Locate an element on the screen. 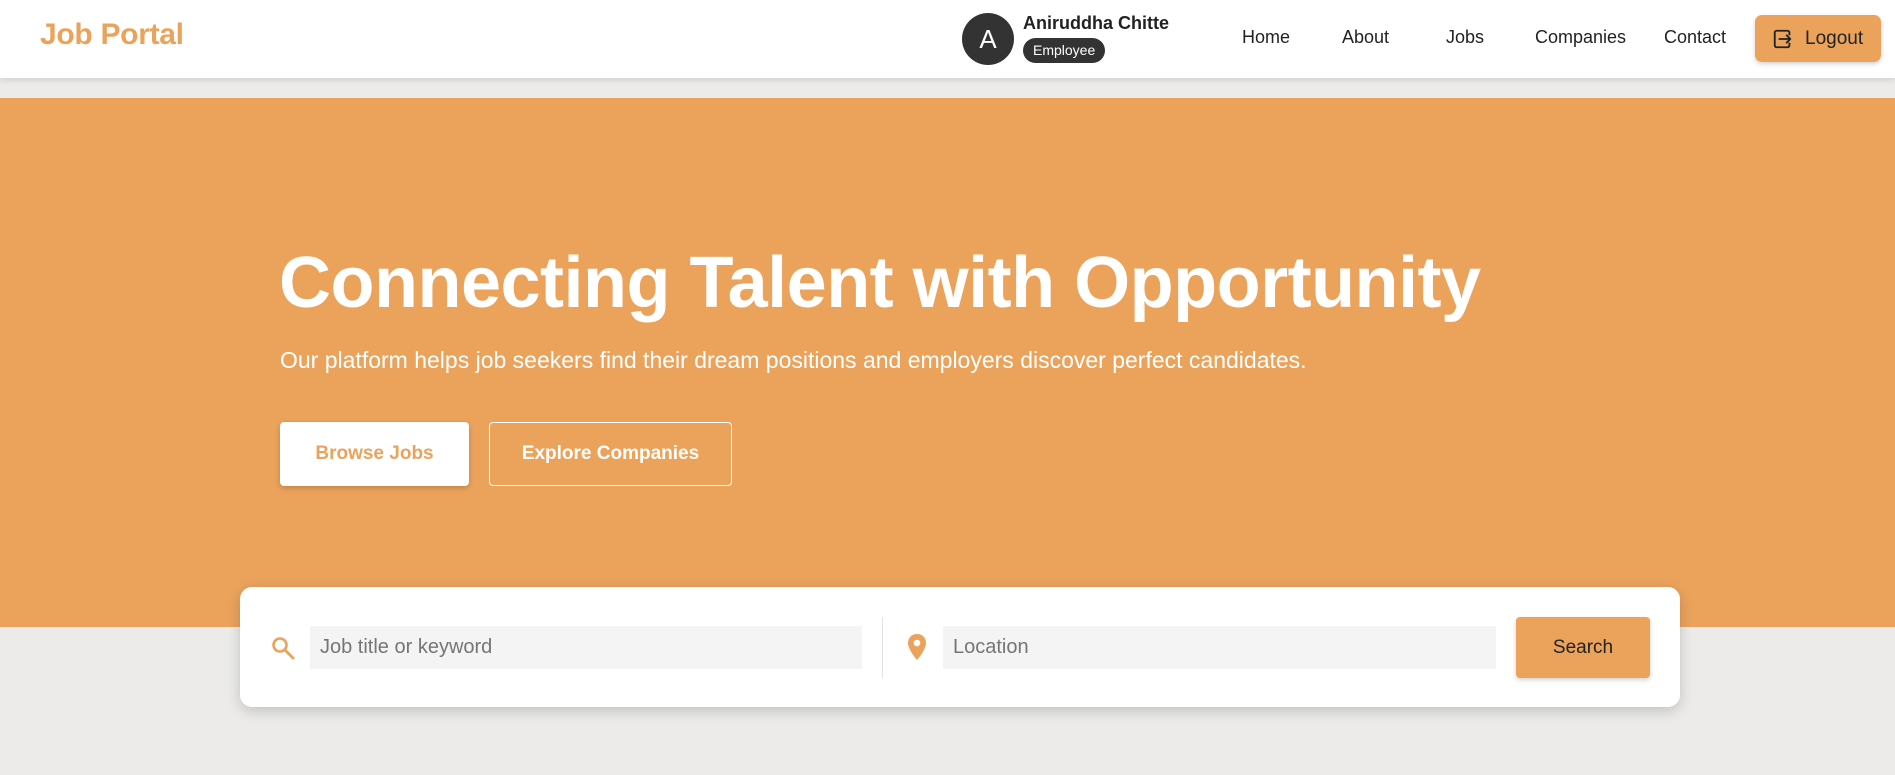  nav-contact: Contact is located at coordinates (1695, 37).